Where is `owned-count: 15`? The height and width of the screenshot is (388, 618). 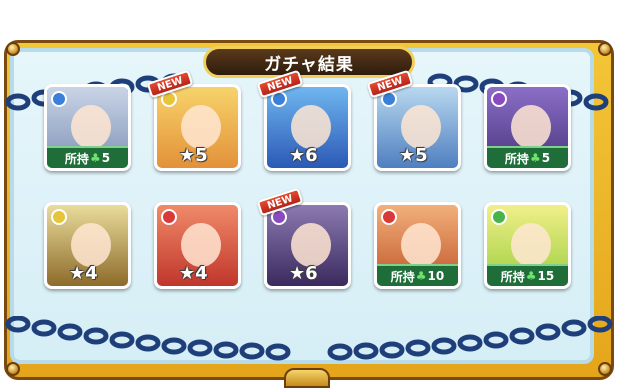 owned-count: 15 is located at coordinates (546, 276).